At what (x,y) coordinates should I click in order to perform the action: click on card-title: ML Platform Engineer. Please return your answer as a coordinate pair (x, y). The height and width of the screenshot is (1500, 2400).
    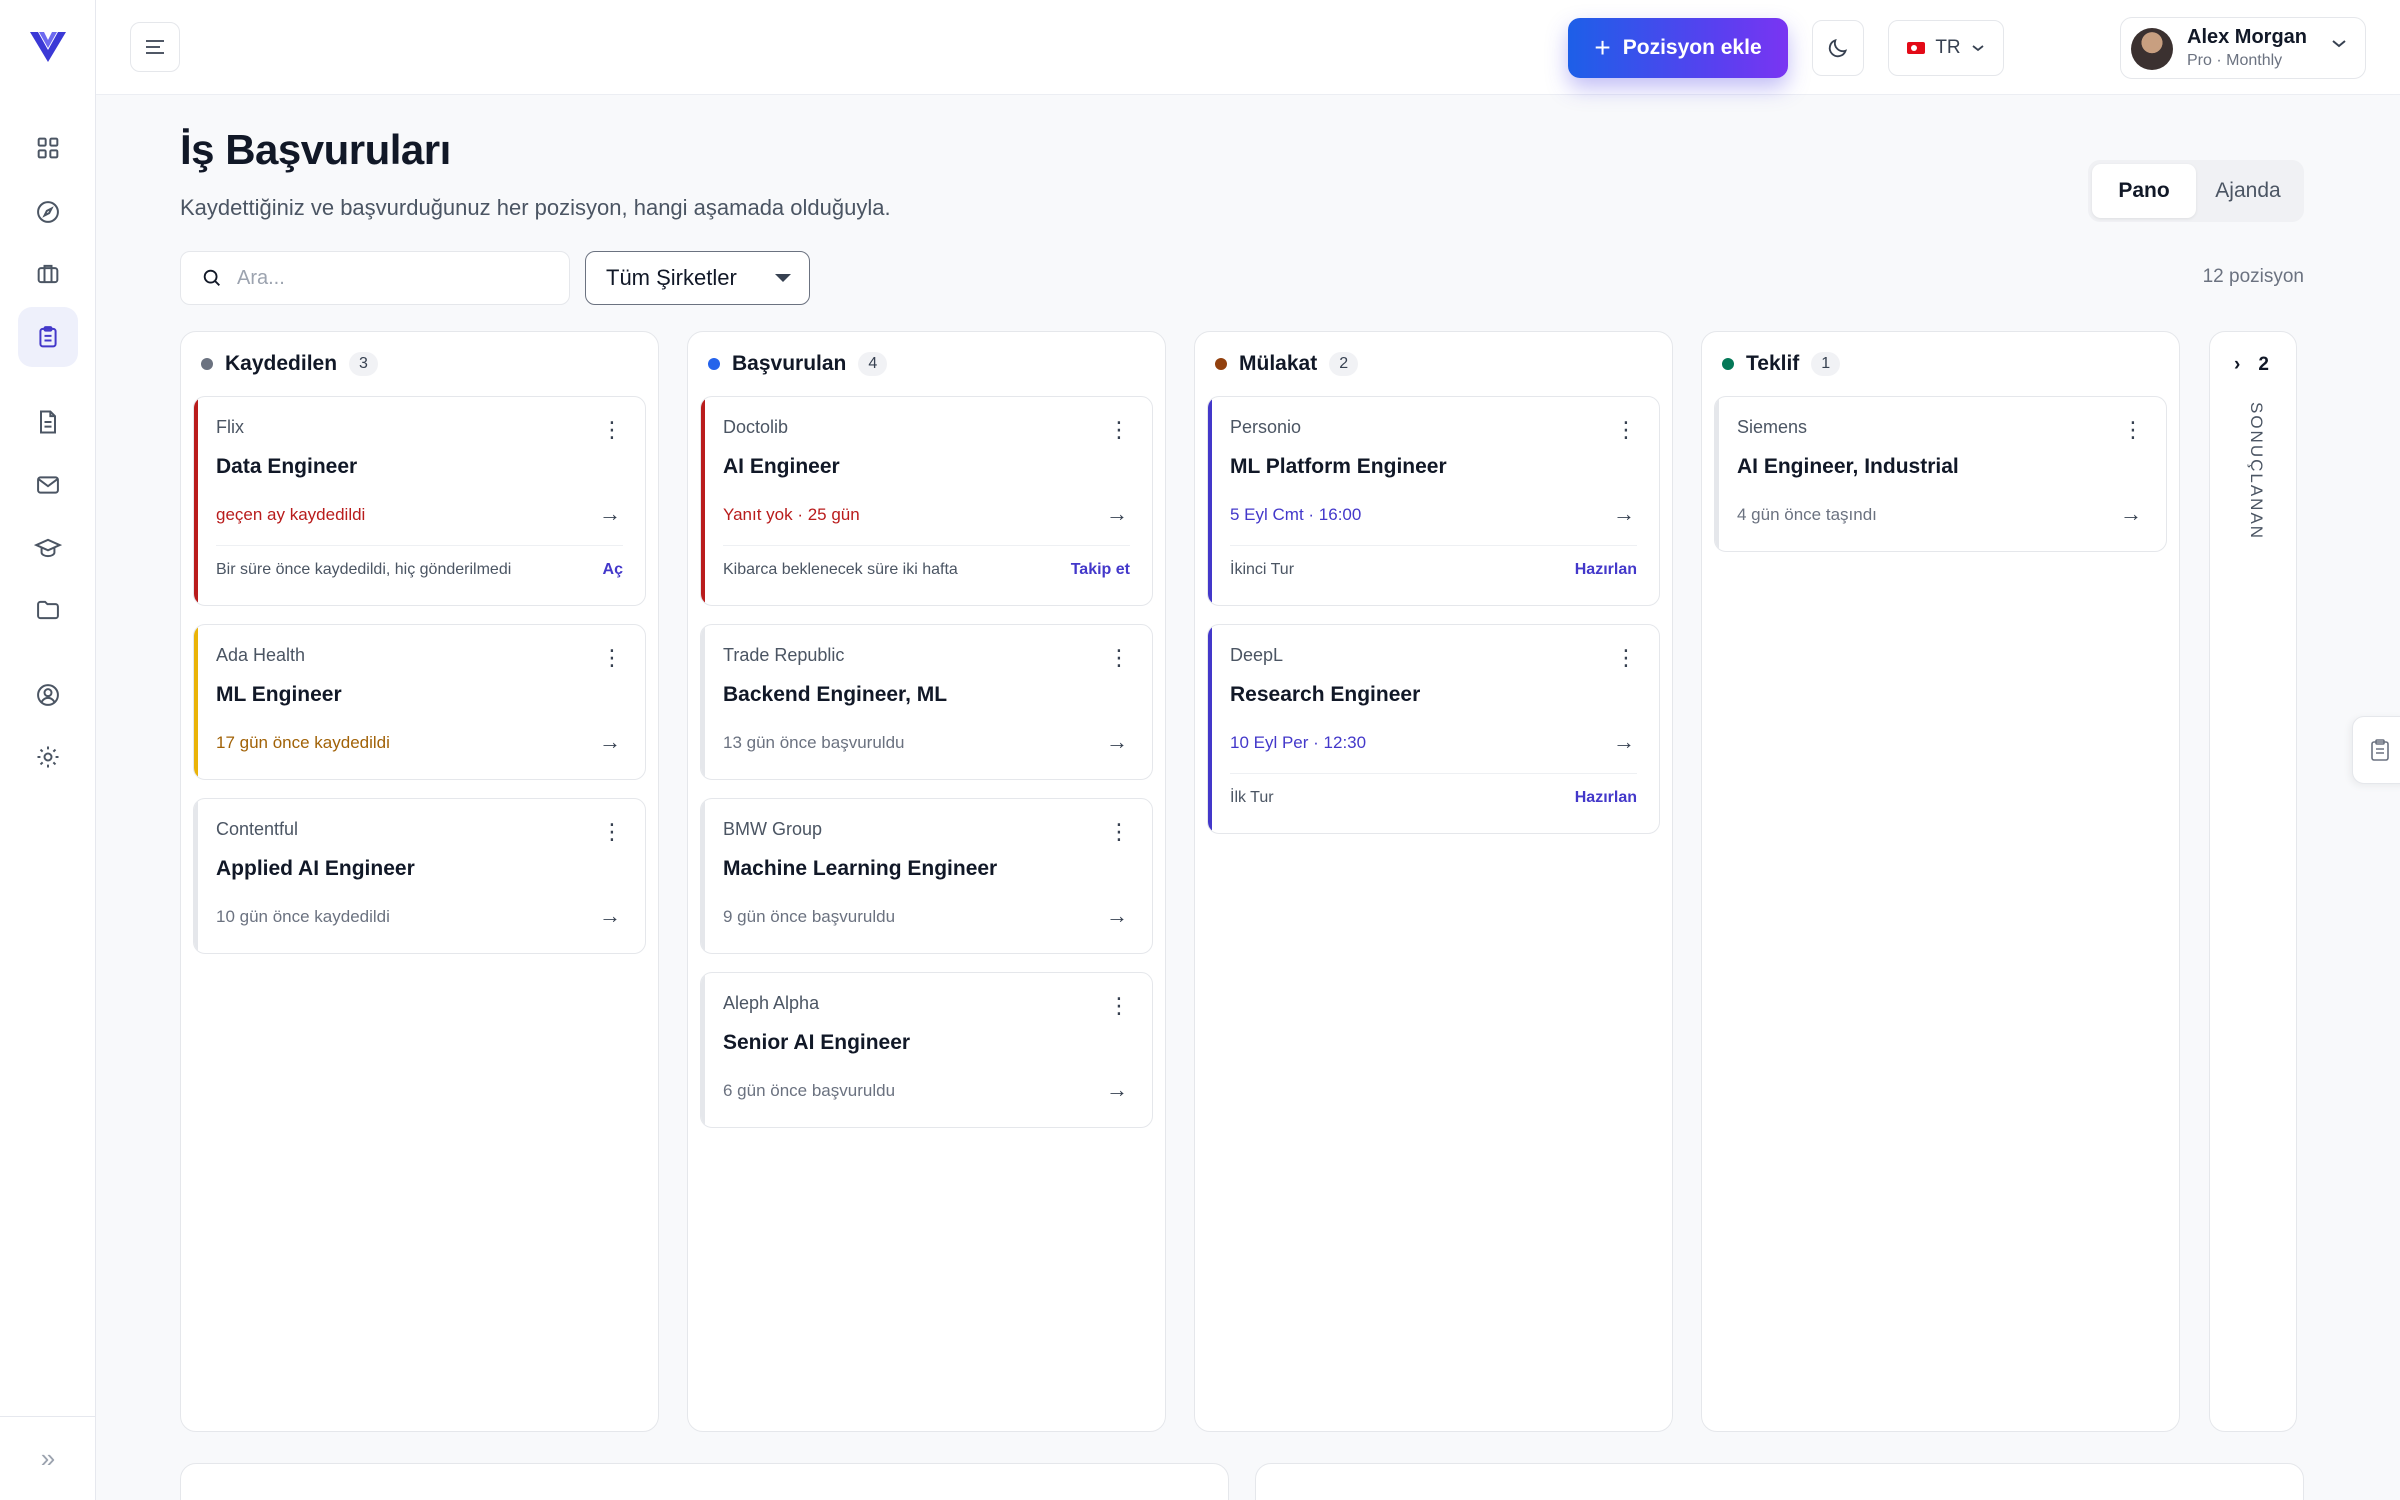
    Looking at the image, I should click on (1338, 466).